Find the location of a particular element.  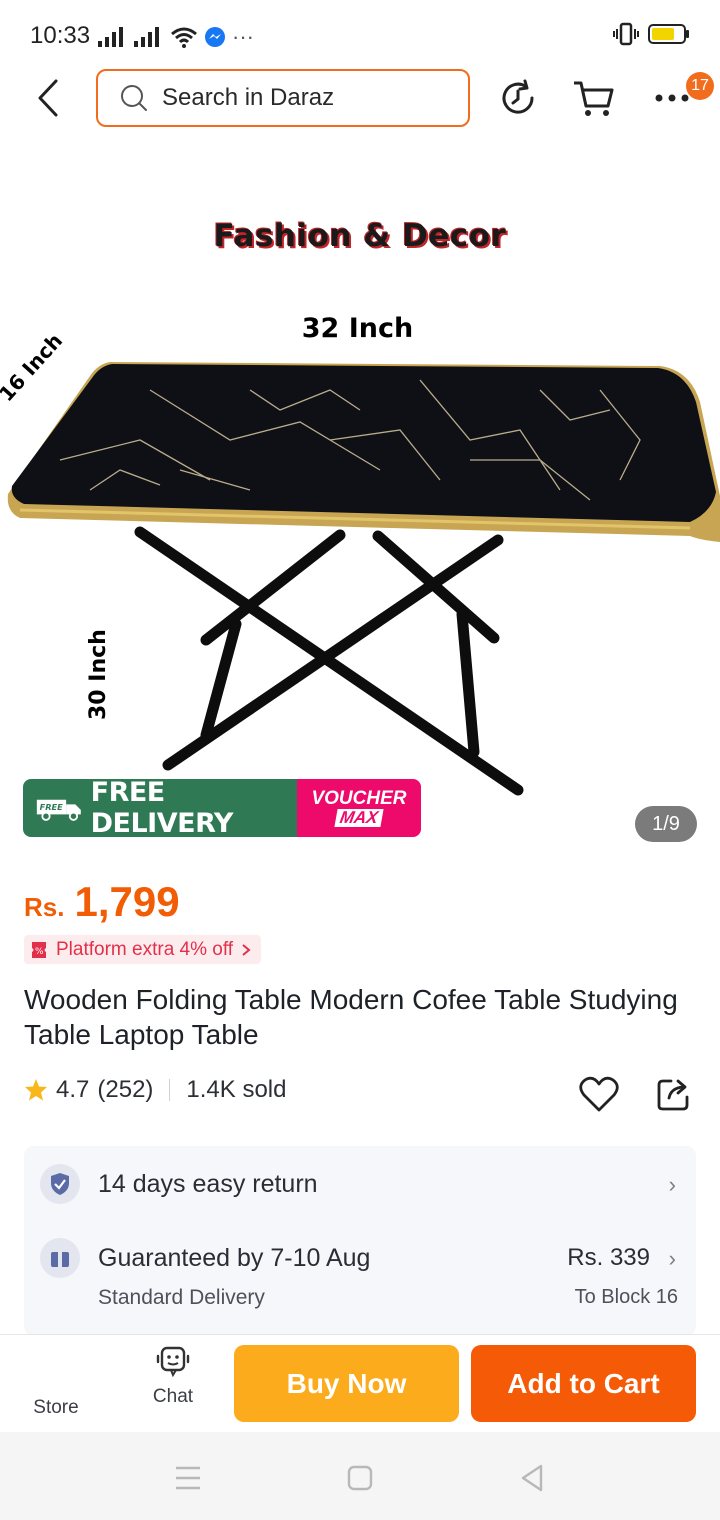

recent-apps-button is located at coordinates (188, 1478).